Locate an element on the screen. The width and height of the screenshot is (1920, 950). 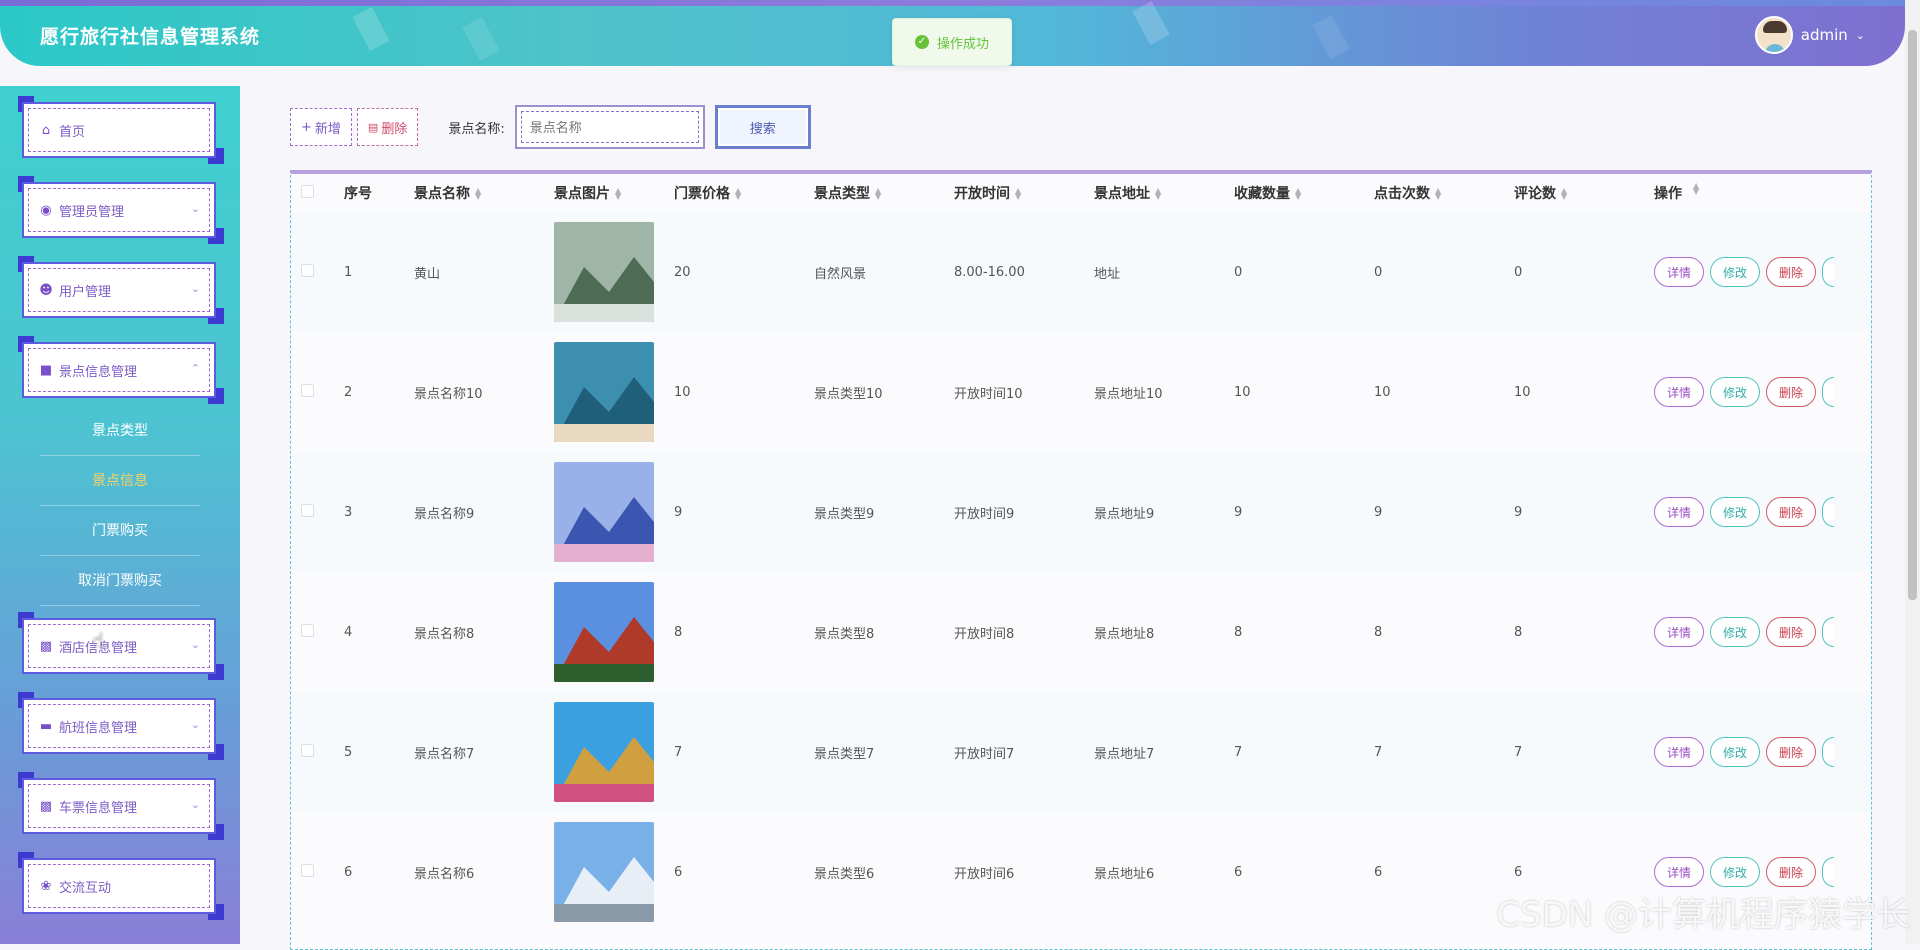
column-header: 点击次数▲▼ is located at coordinates (1444, 193).